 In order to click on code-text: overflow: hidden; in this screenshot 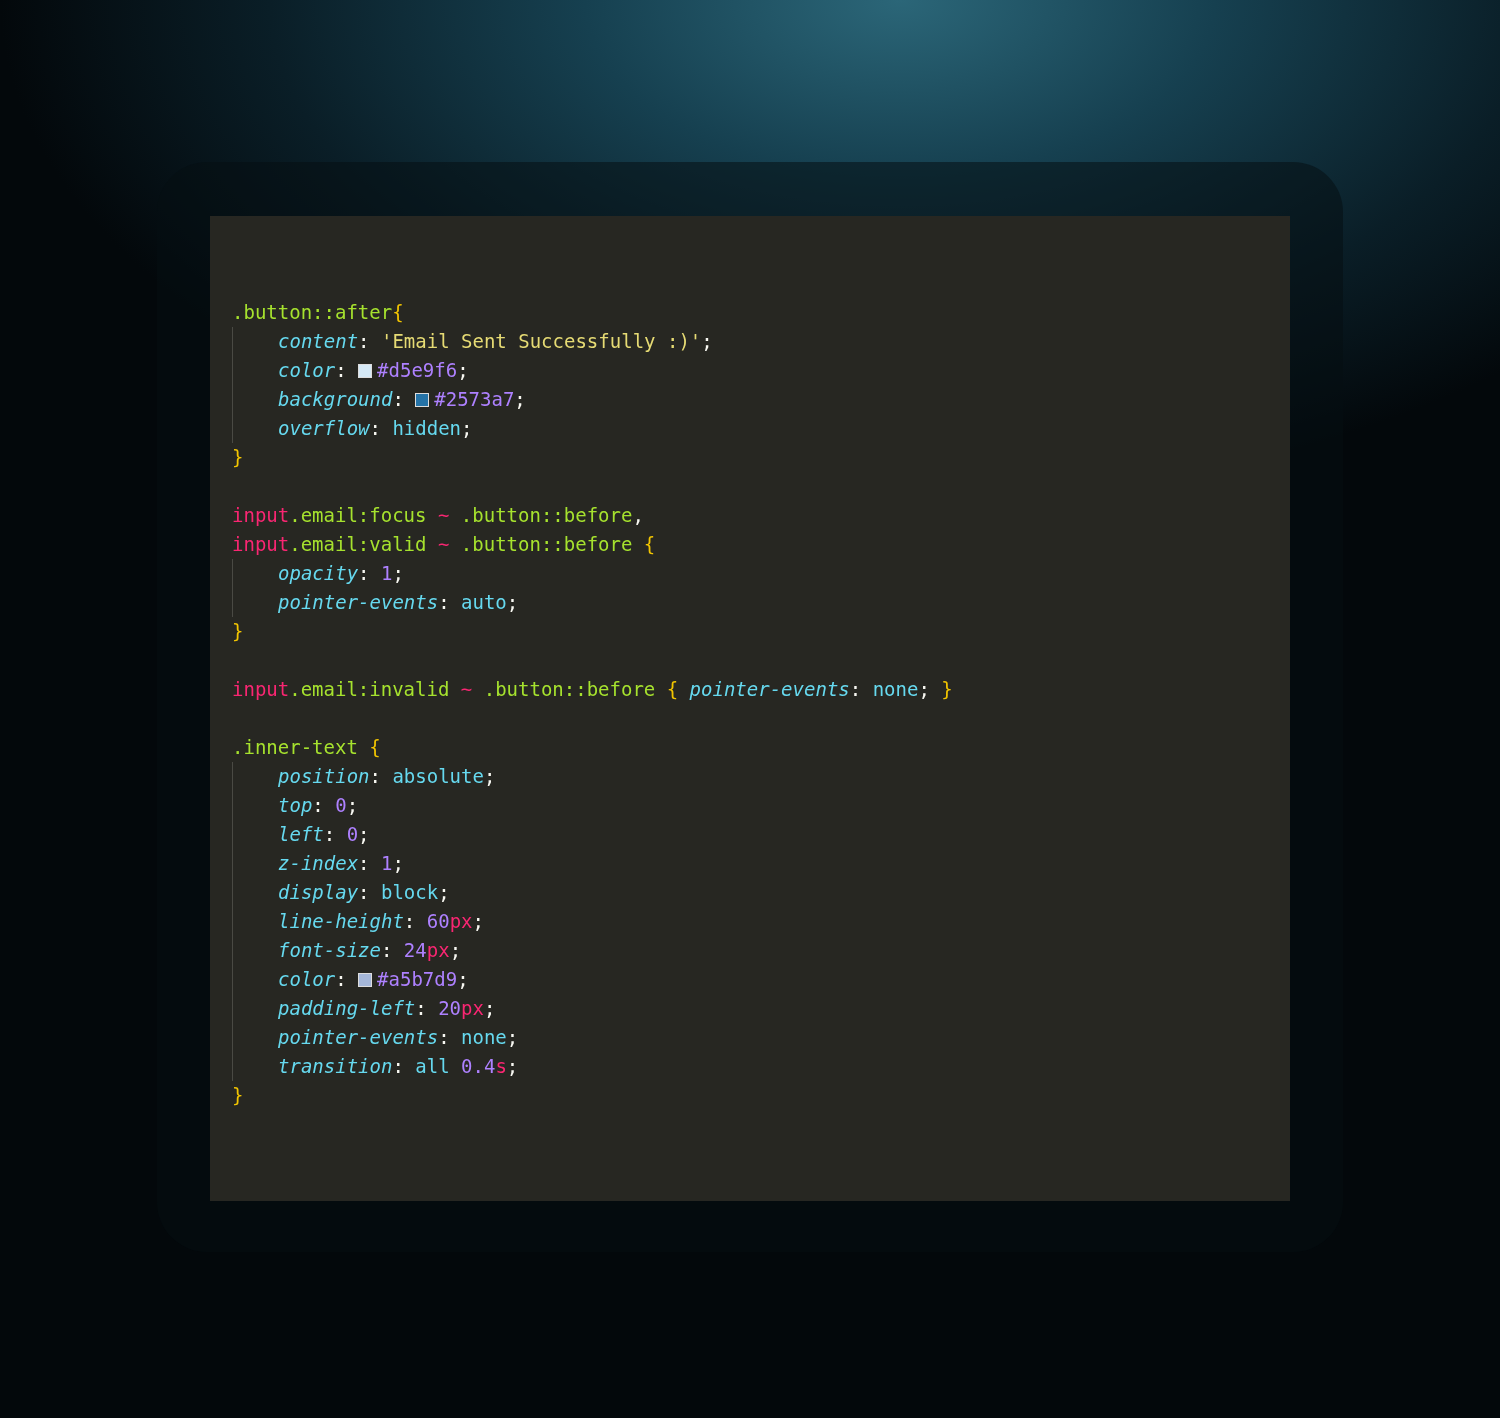, I will do `click(375, 428)`.